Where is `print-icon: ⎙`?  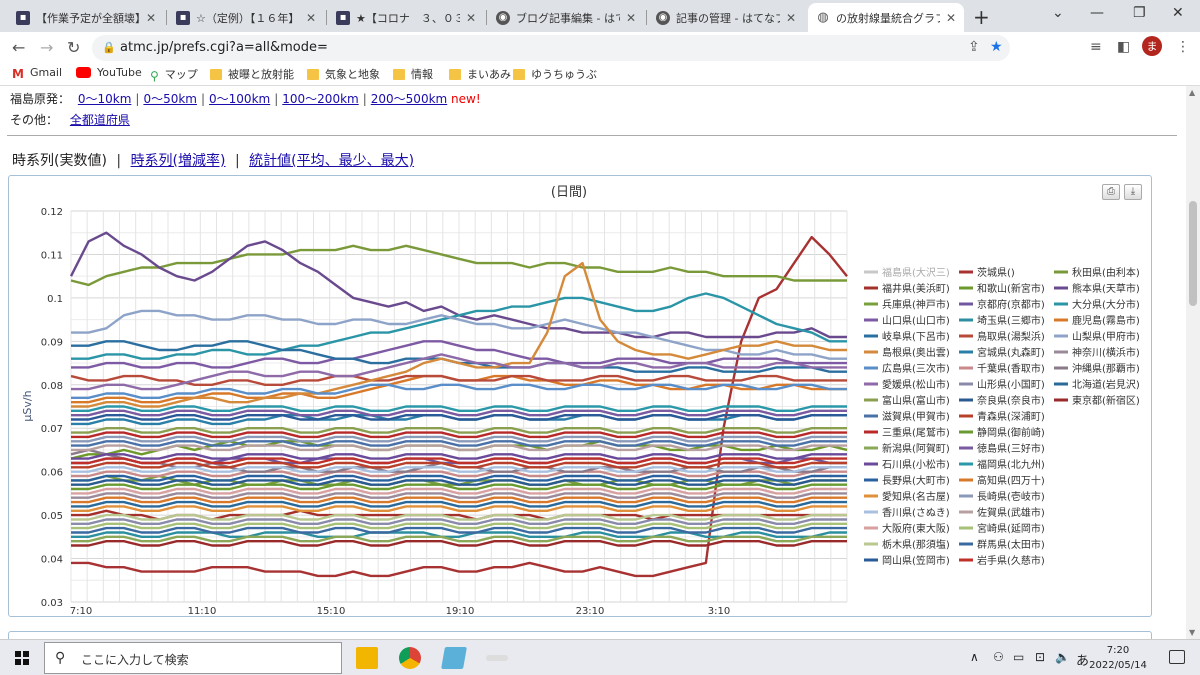
print-icon: ⎙ is located at coordinates (1111, 192).